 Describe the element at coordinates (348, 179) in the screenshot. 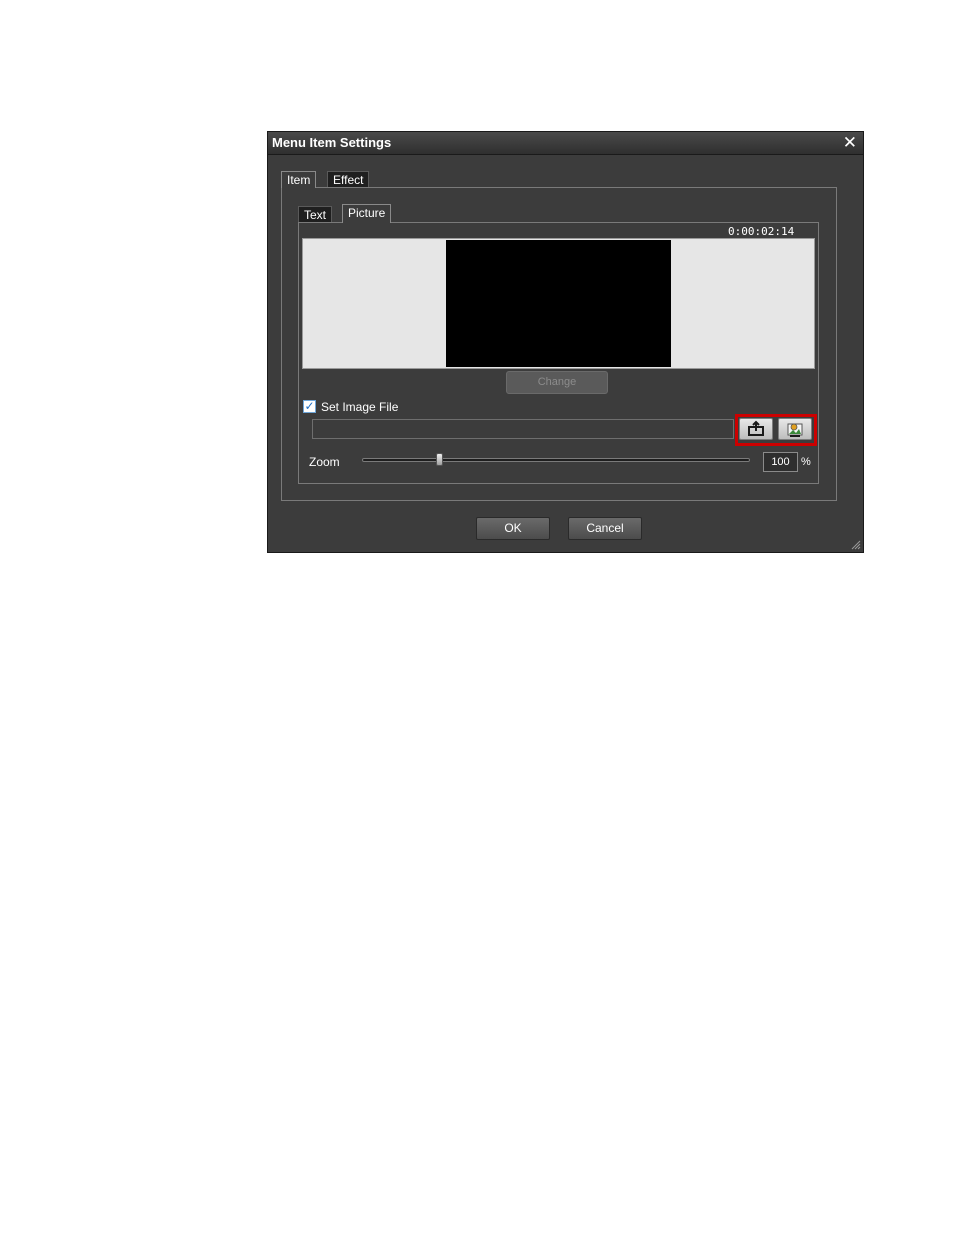

I see `tab-effect: Effect` at that location.